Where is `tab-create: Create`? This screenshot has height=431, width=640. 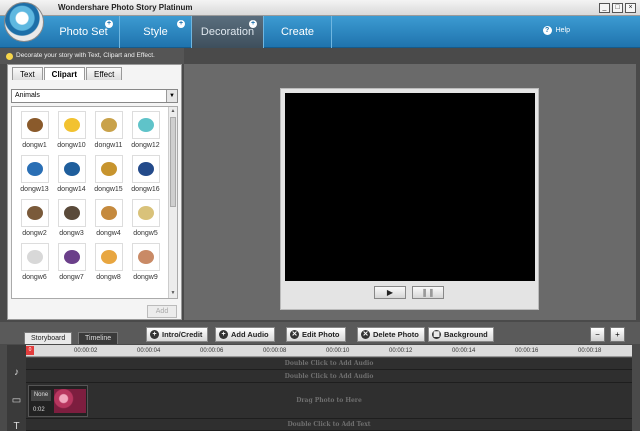
tab-create: Create is located at coordinates (298, 32).